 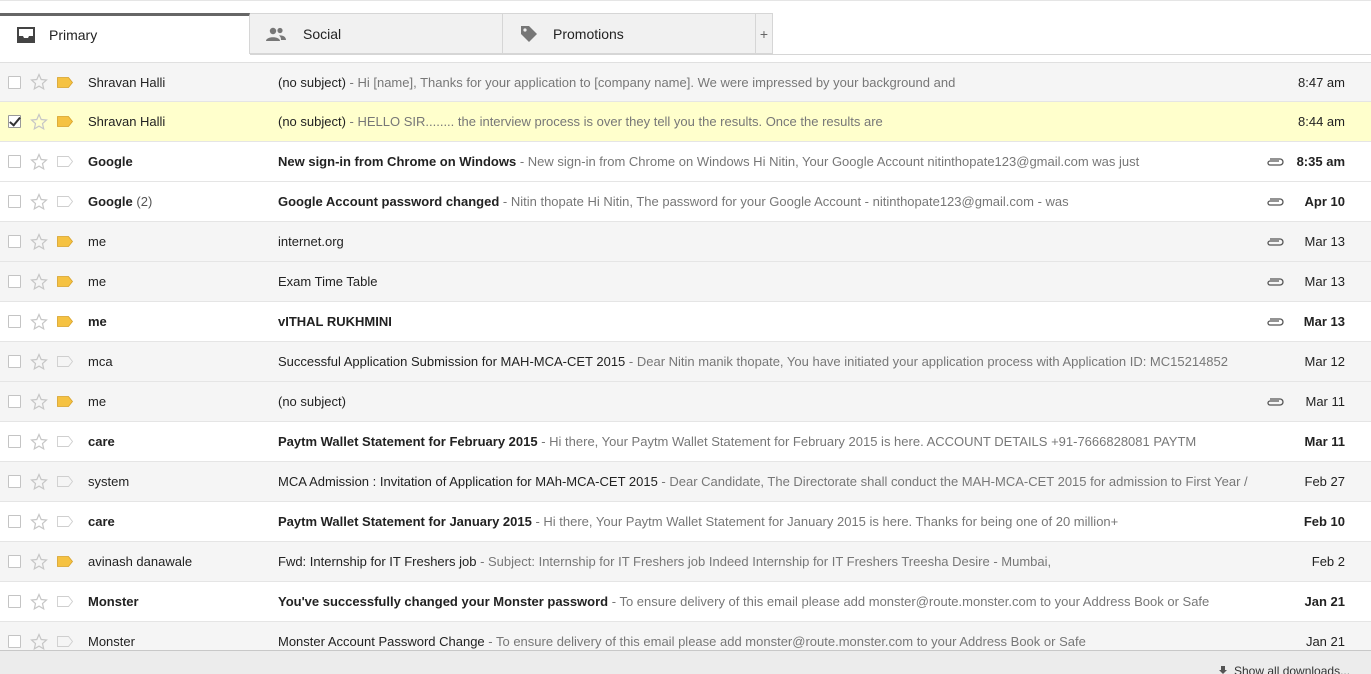 What do you see at coordinates (178, 121) in the screenshot?
I see `sender: Shravan Halli` at bounding box center [178, 121].